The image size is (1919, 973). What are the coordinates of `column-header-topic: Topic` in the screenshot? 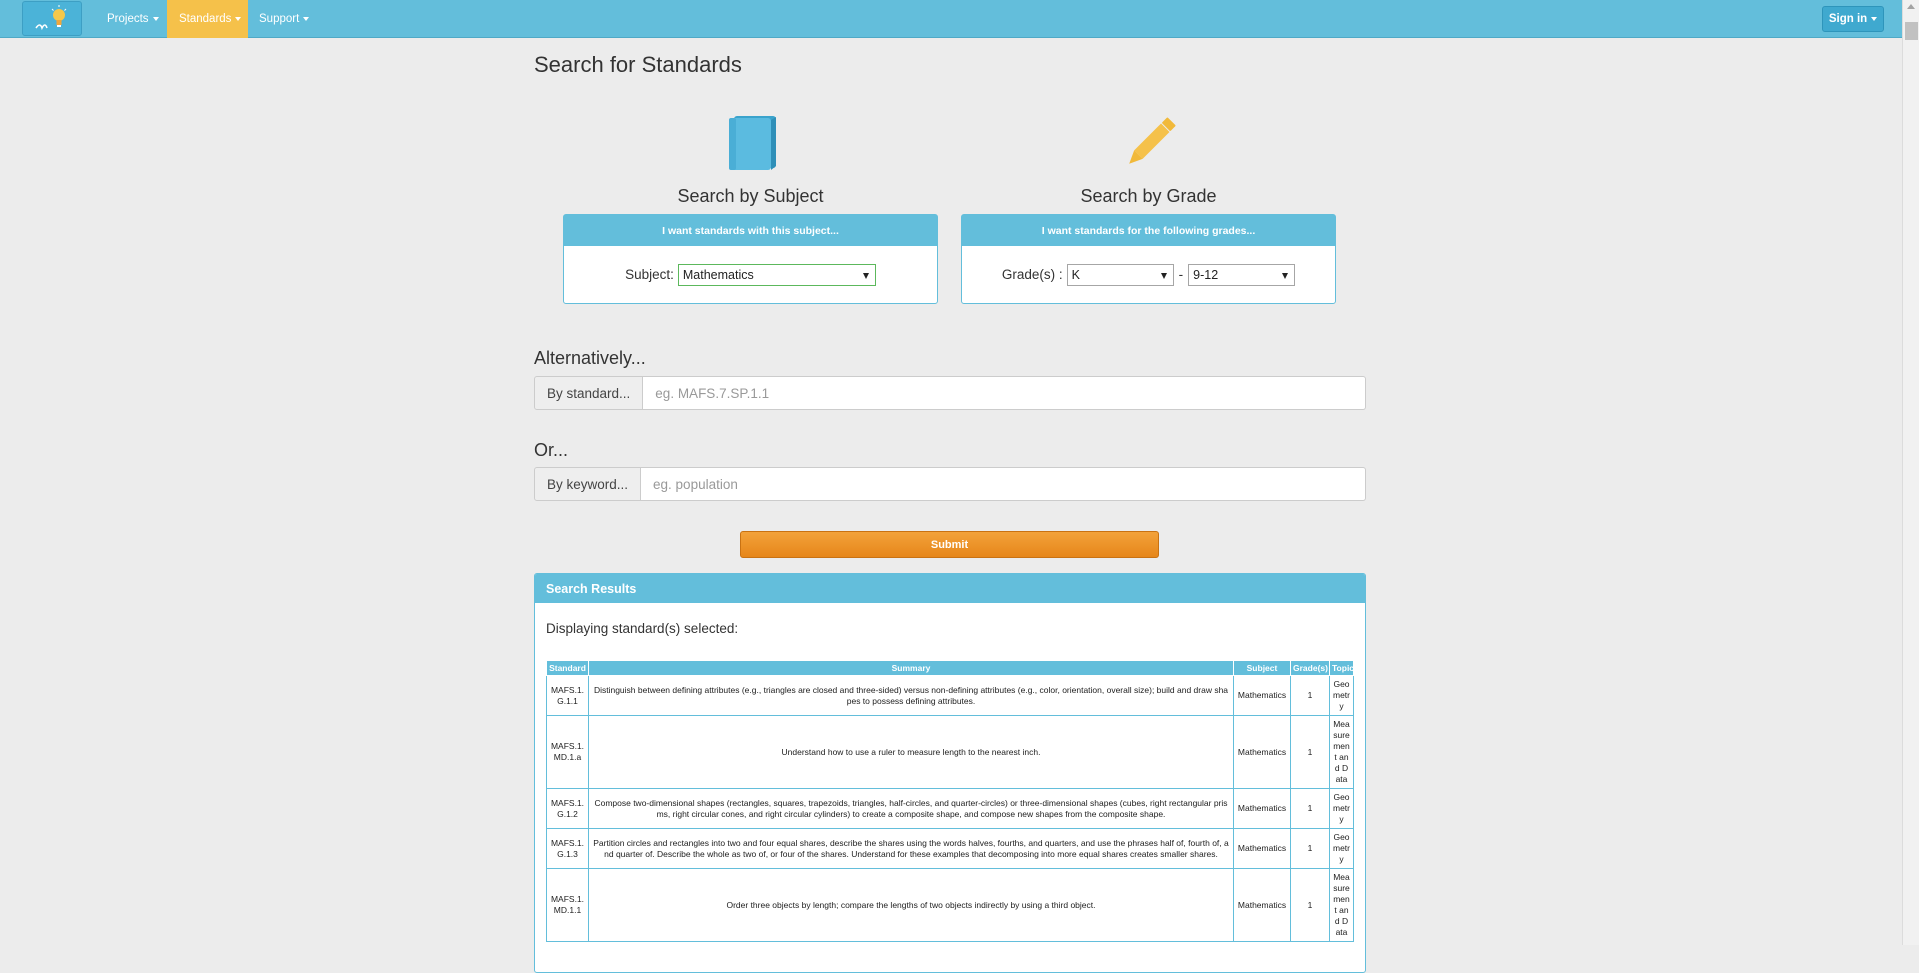 It's located at (1341, 668).